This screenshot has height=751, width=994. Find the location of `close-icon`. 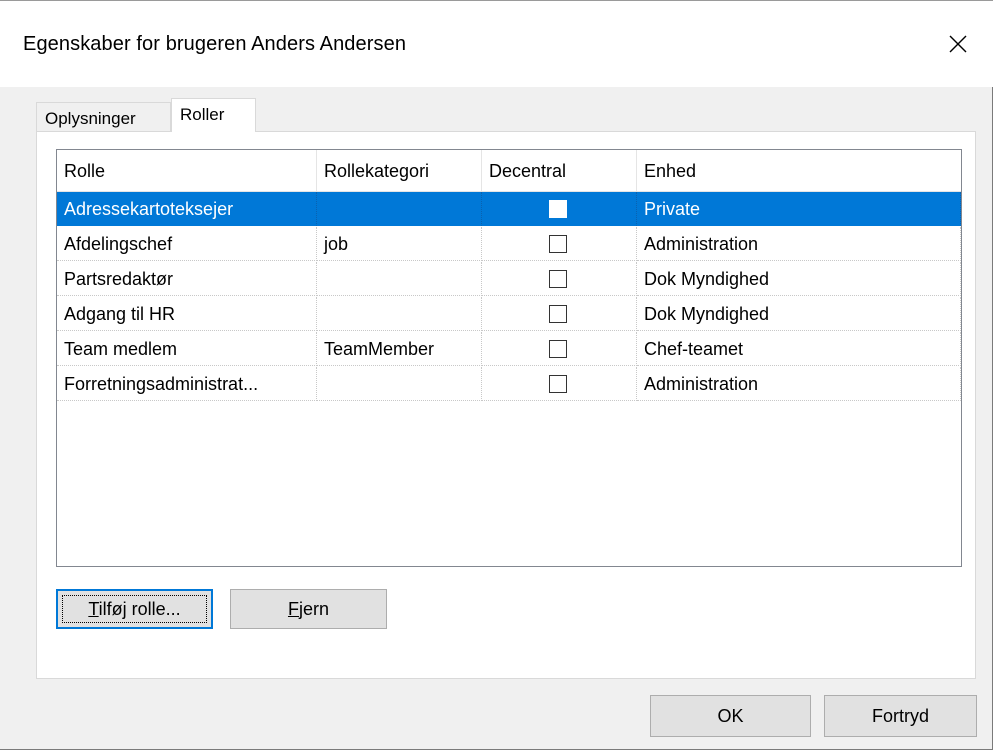

close-icon is located at coordinates (958, 44).